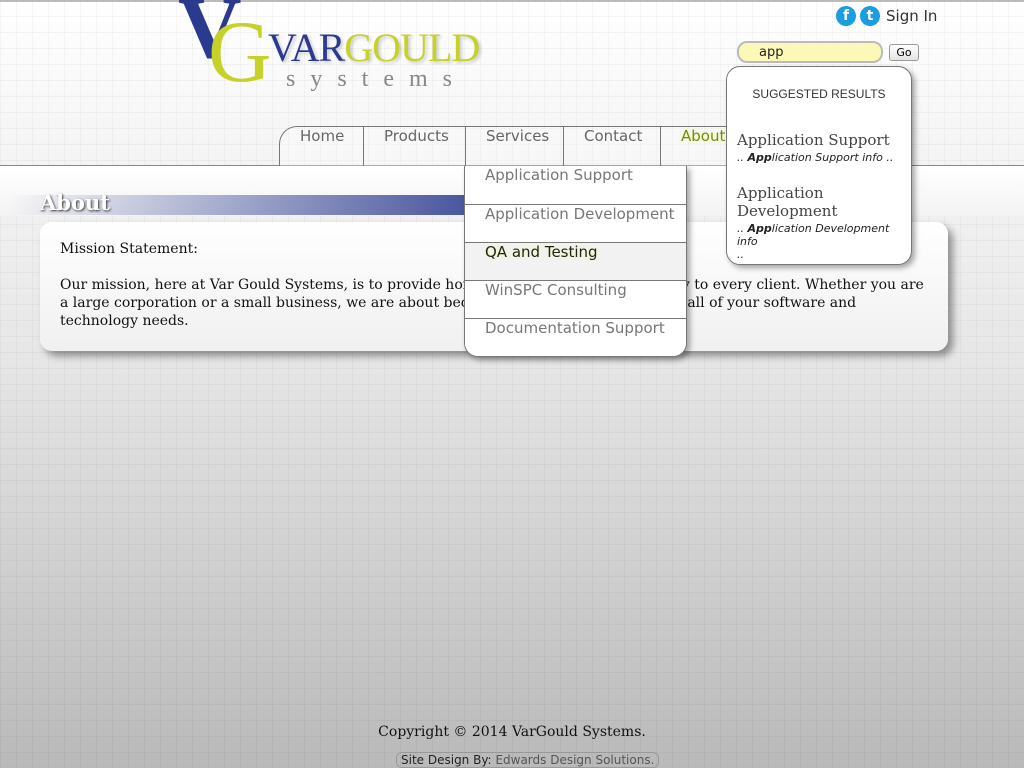 The height and width of the screenshot is (768, 1024). Describe the element at coordinates (575, 223) in the screenshot. I see `menu-application-development: Application Development` at that location.